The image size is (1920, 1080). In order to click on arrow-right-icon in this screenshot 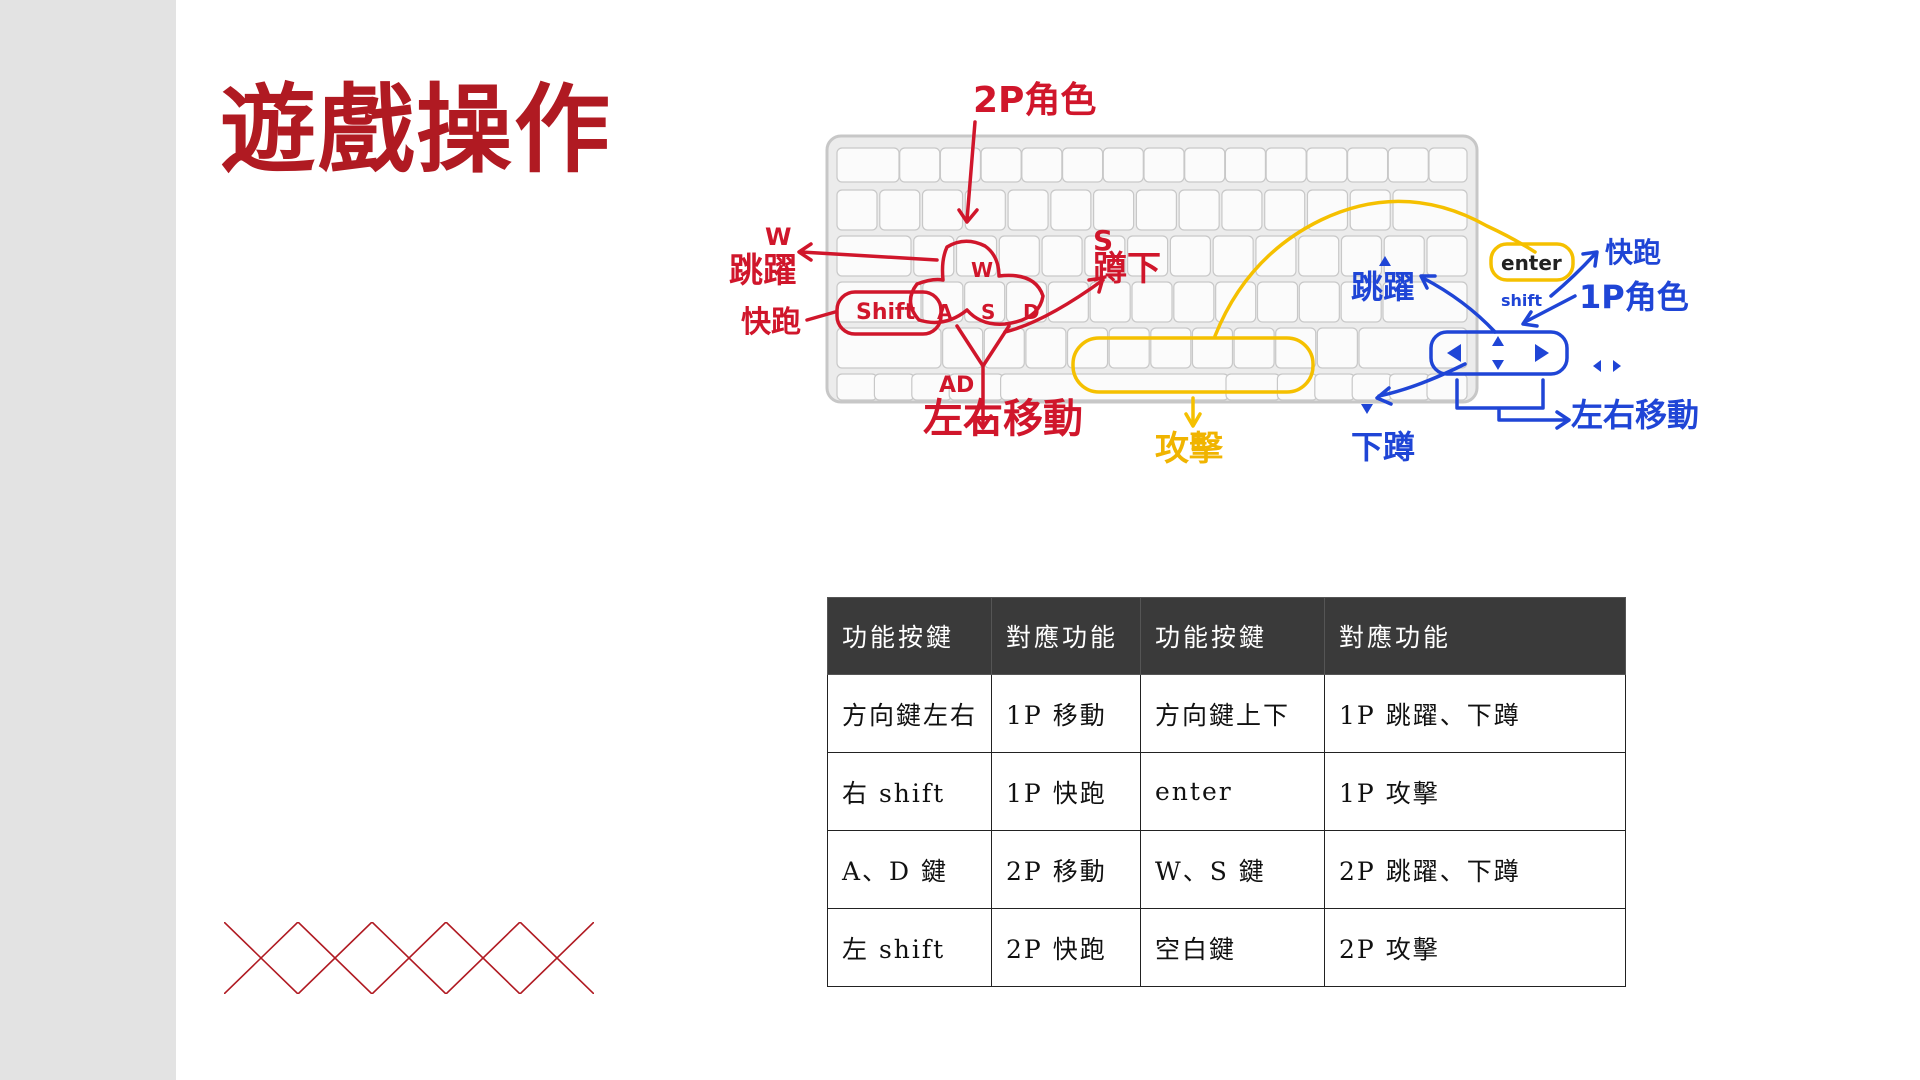, I will do `click(1542, 353)`.